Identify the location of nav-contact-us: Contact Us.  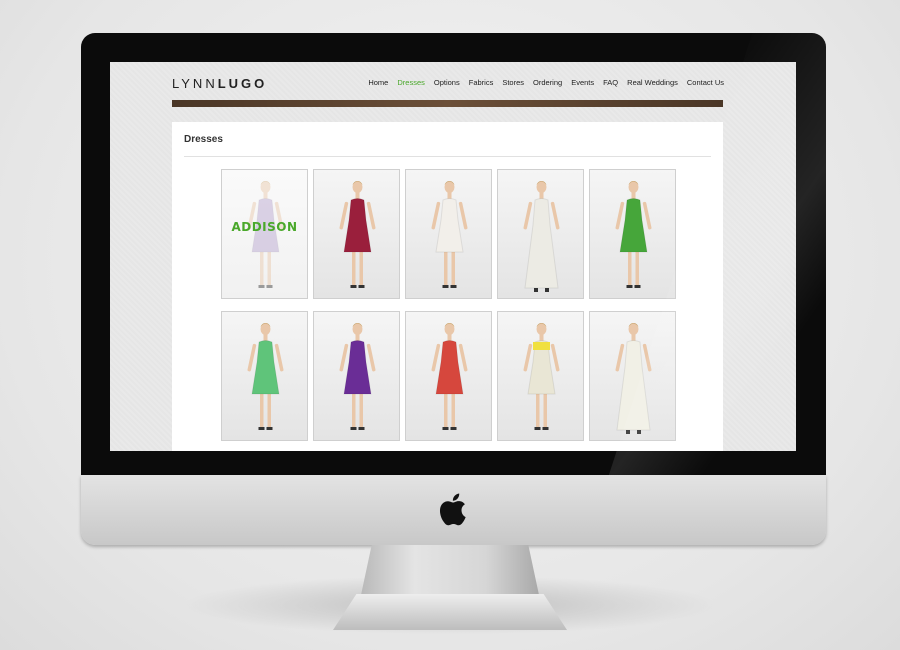
(705, 82).